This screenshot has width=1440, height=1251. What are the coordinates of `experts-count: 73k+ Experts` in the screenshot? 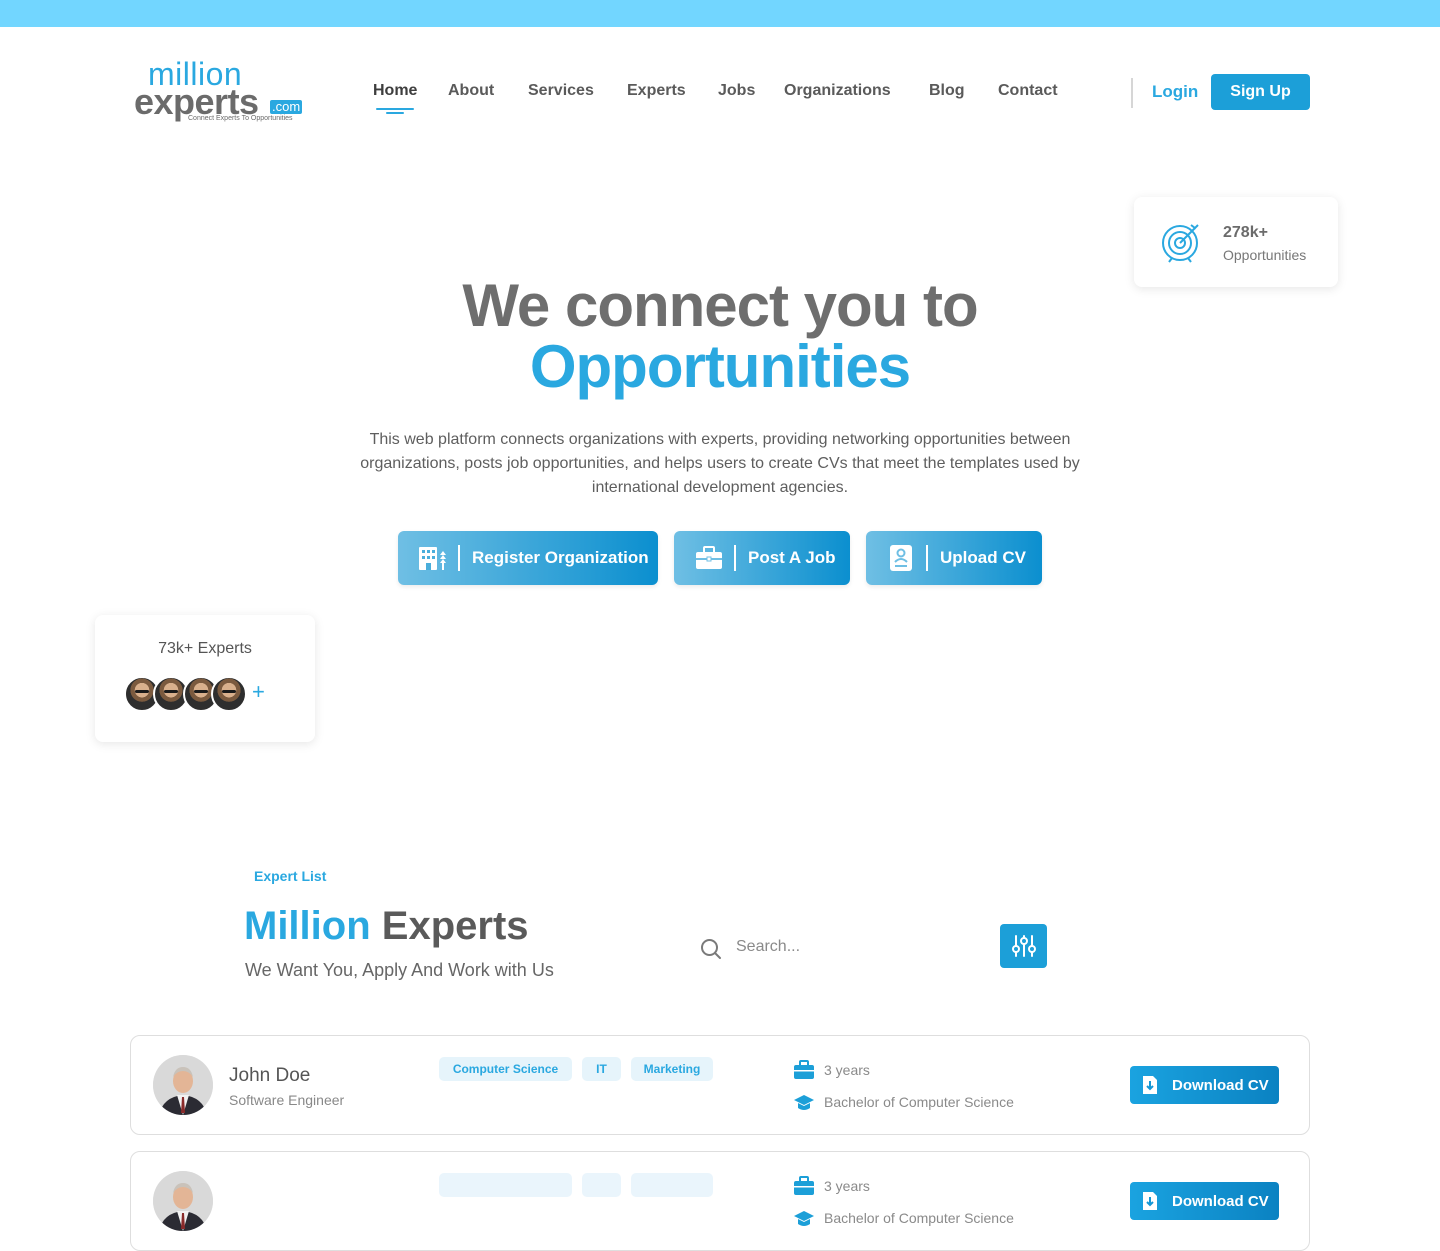 It's located at (205, 648).